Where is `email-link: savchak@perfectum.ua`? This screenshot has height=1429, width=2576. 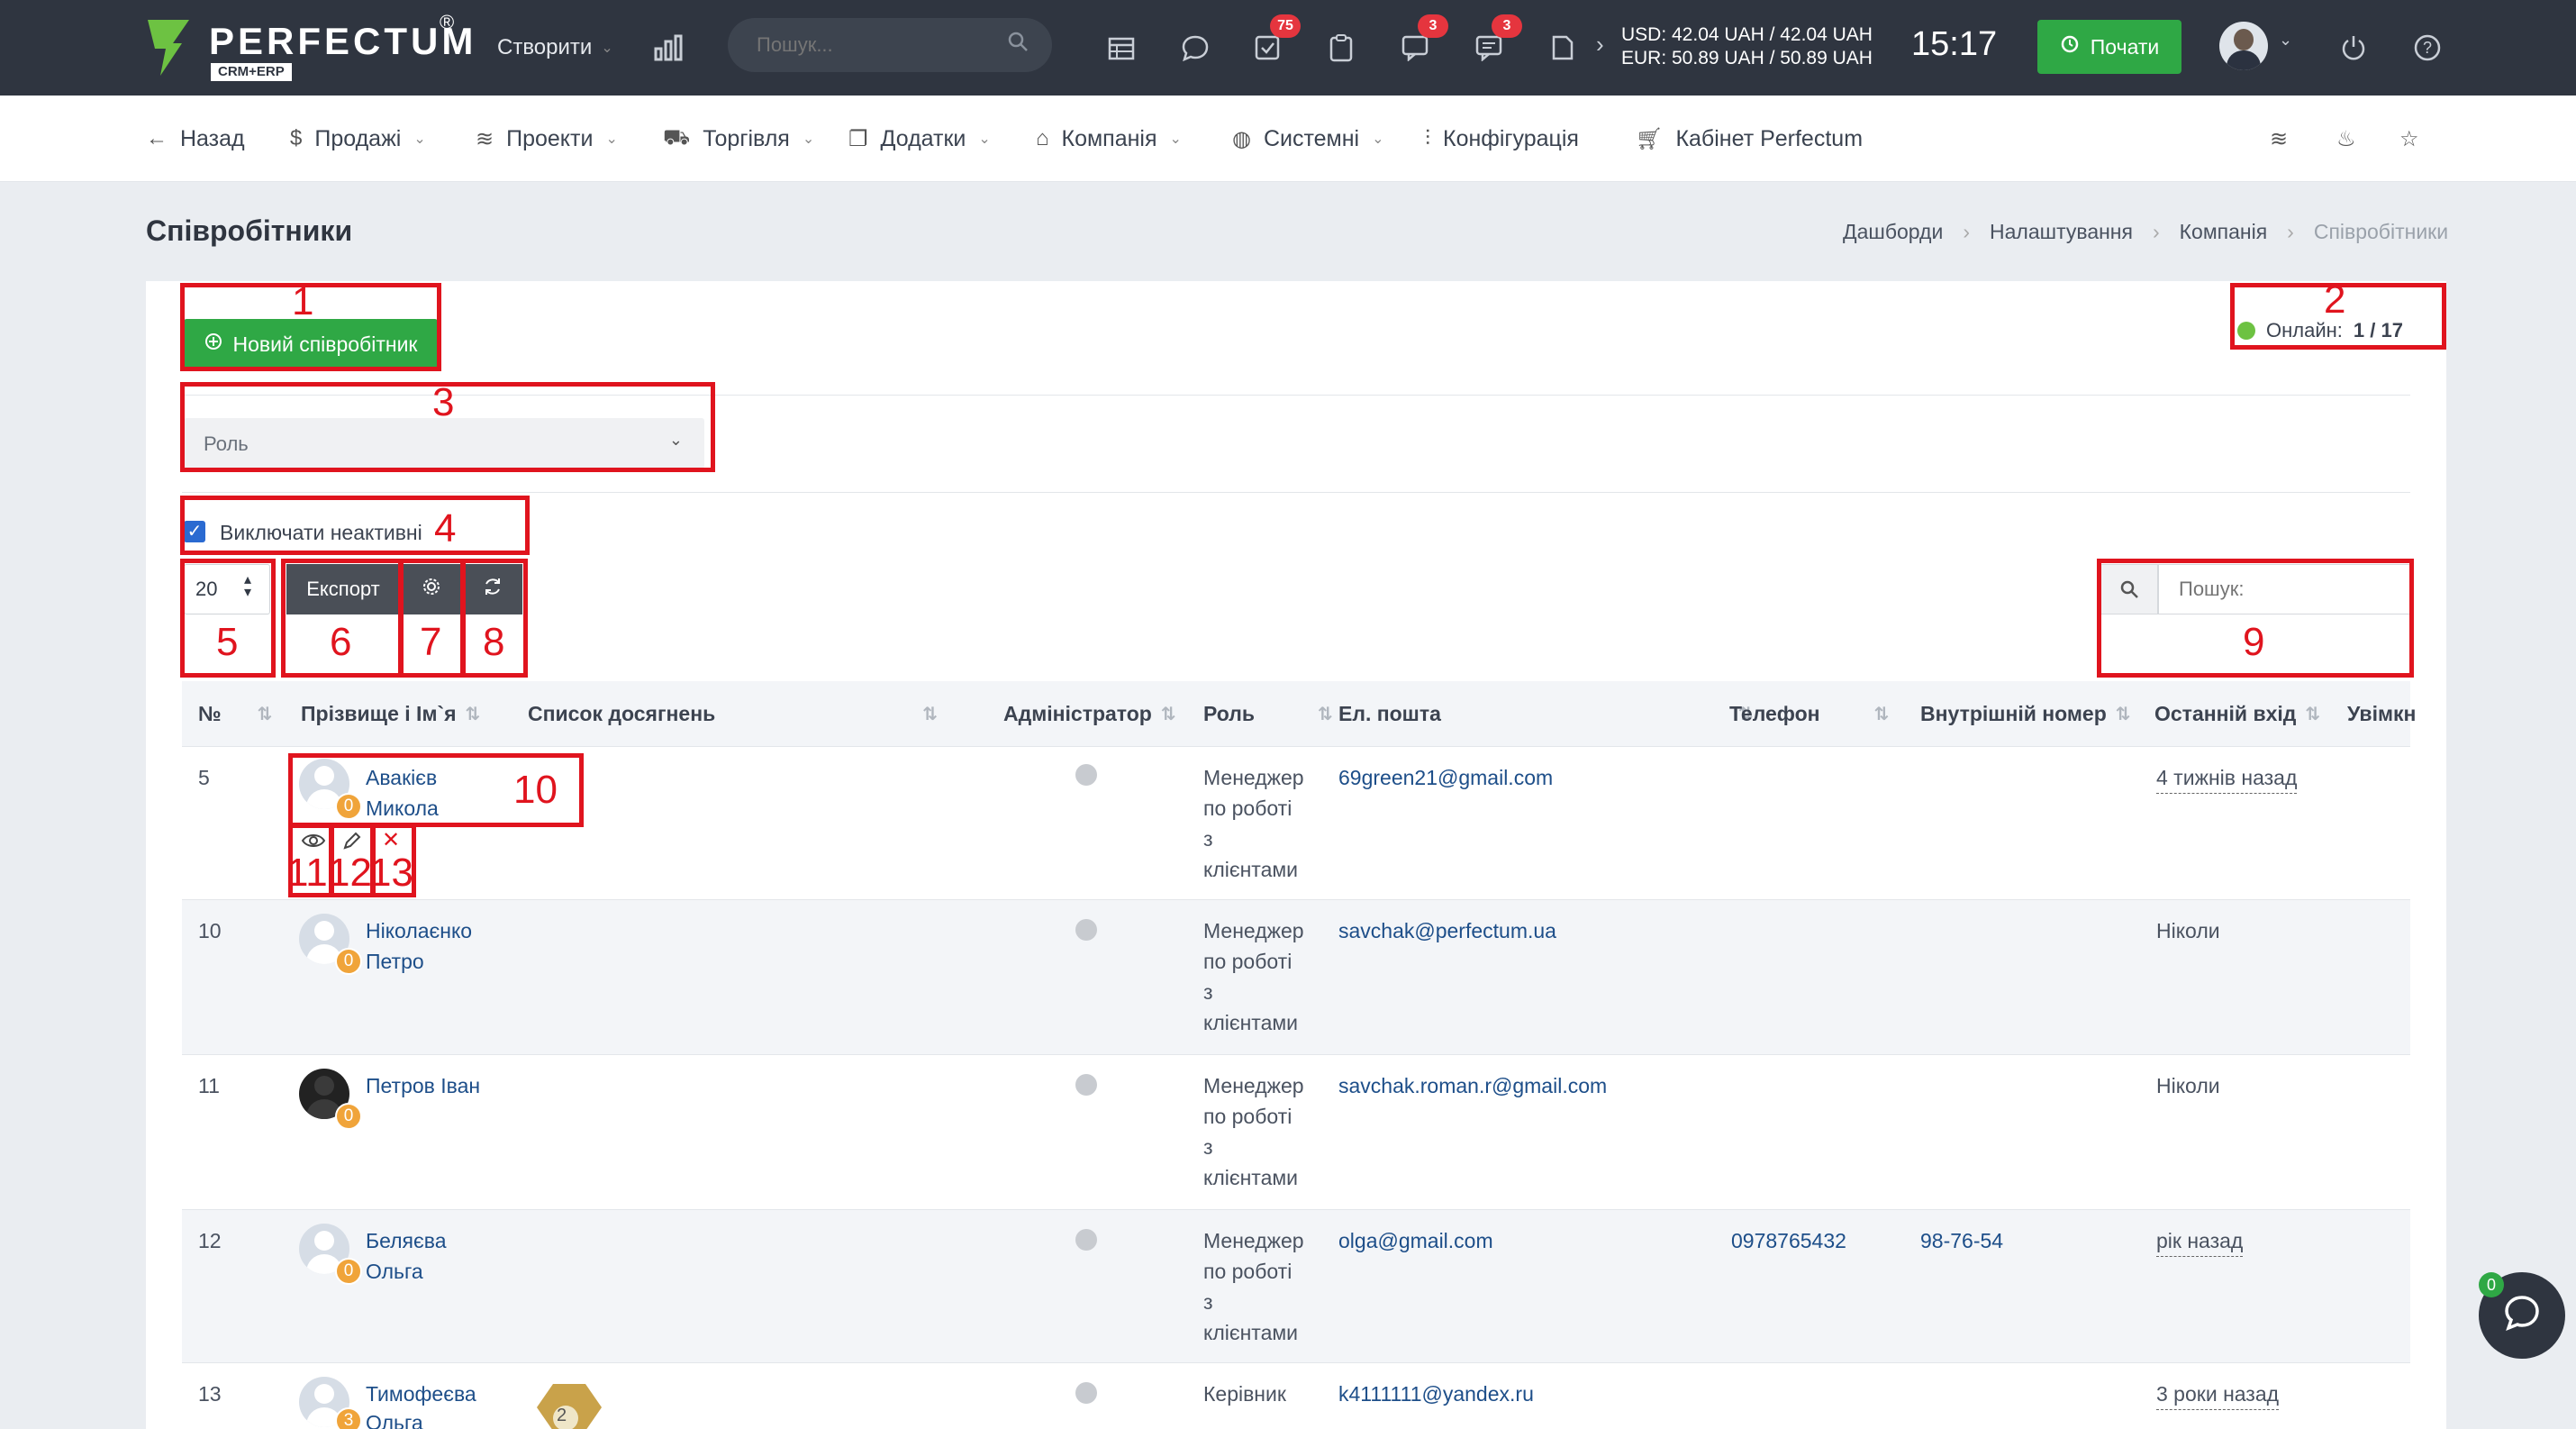
email-link: savchak@perfectum.ua is located at coordinates (1447, 930).